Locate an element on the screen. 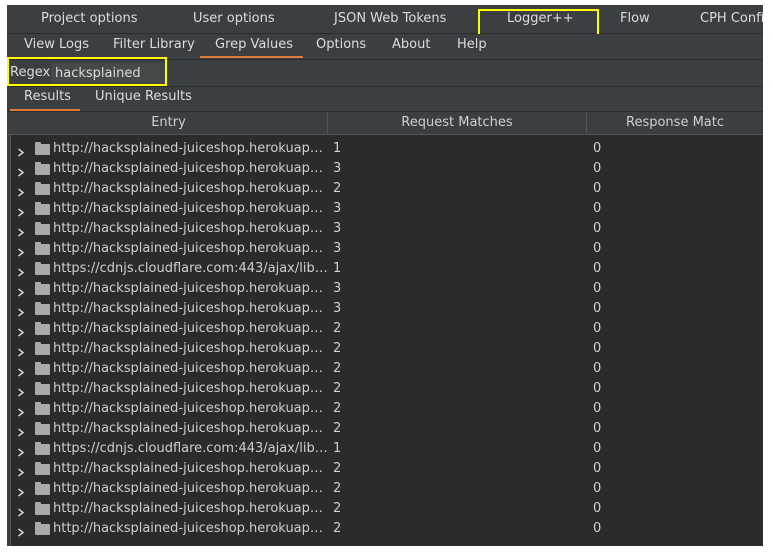 This screenshot has width=773, height=556. subtab-view-logs: View Logs is located at coordinates (56, 44).